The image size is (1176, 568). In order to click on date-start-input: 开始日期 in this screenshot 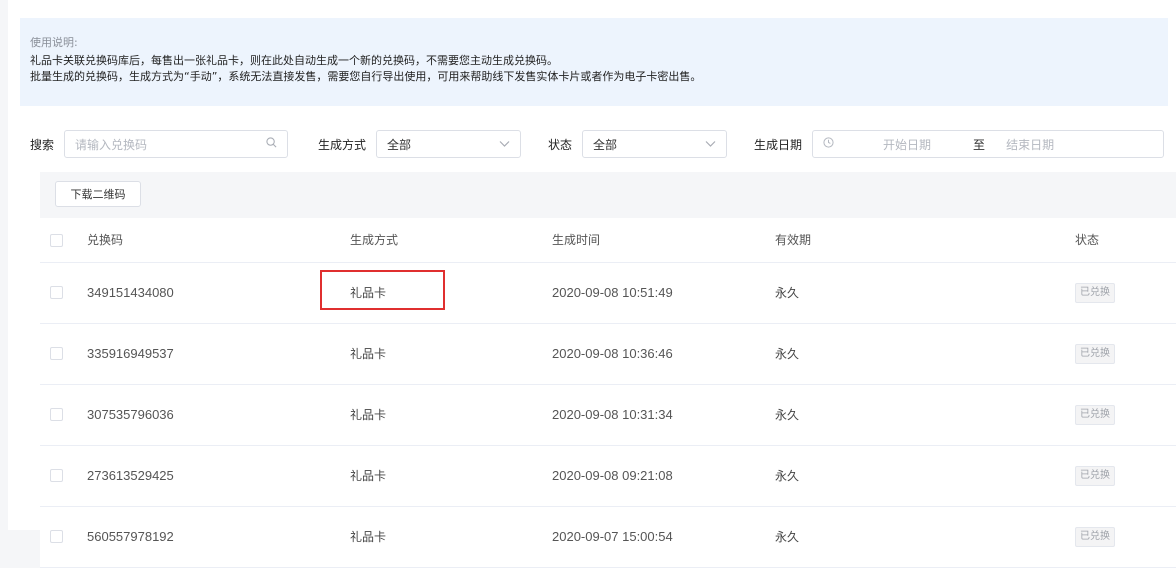, I will do `click(907, 144)`.